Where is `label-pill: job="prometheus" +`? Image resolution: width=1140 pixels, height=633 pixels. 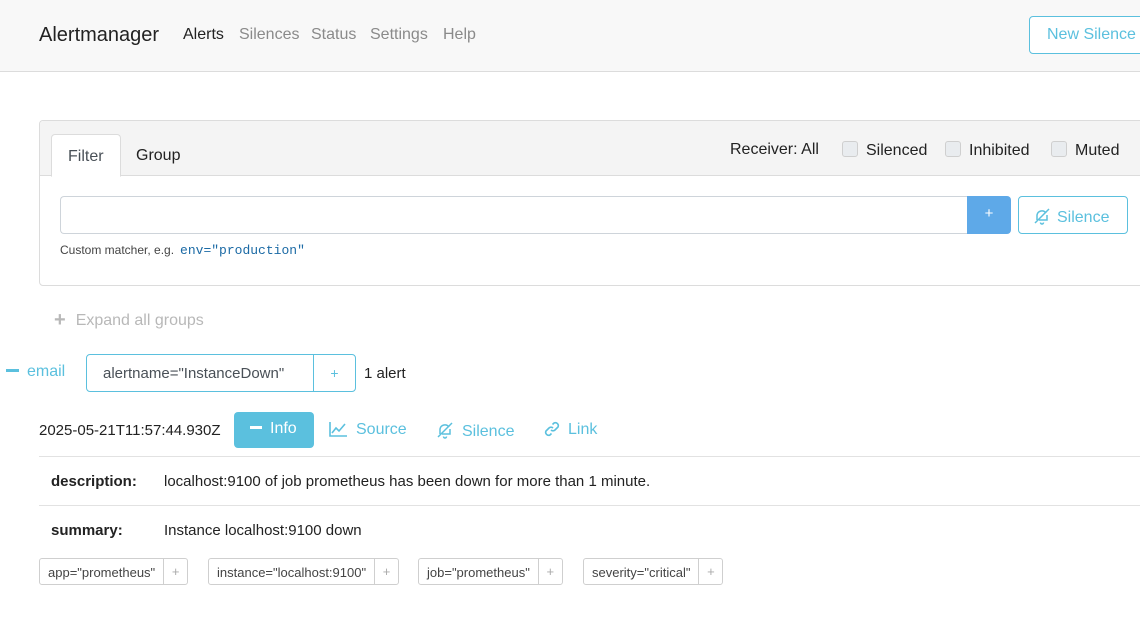 label-pill: job="prometheus" + is located at coordinates (490, 571).